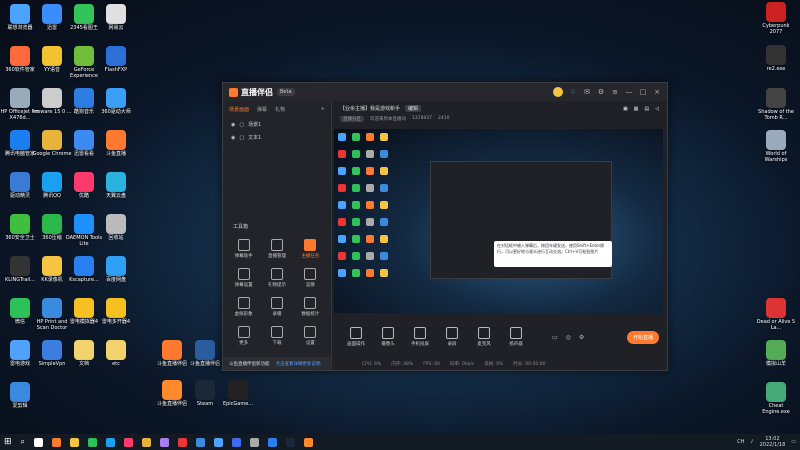 This screenshot has height=450, width=800. What do you see at coordinates (636, 109) in the screenshot?
I see `lock-icon: ▦` at bounding box center [636, 109].